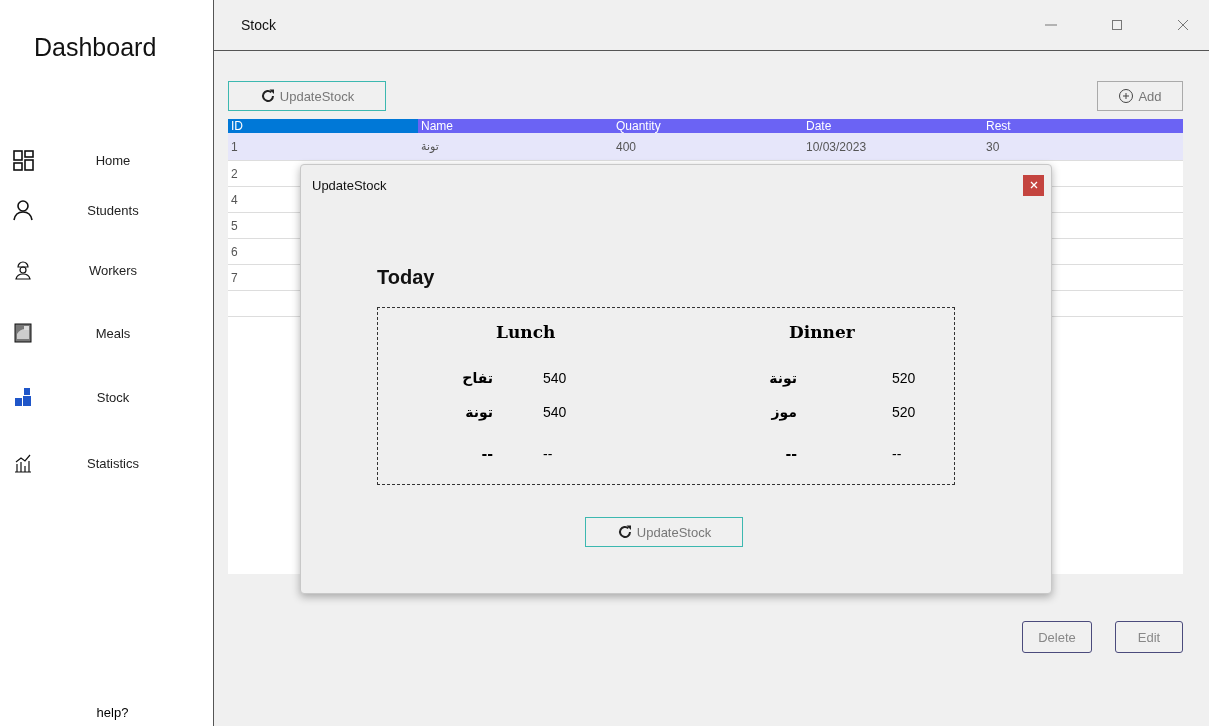  Describe the element at coordinates (23, 397) in the screenshot. I see `boxes-icon` at that location.